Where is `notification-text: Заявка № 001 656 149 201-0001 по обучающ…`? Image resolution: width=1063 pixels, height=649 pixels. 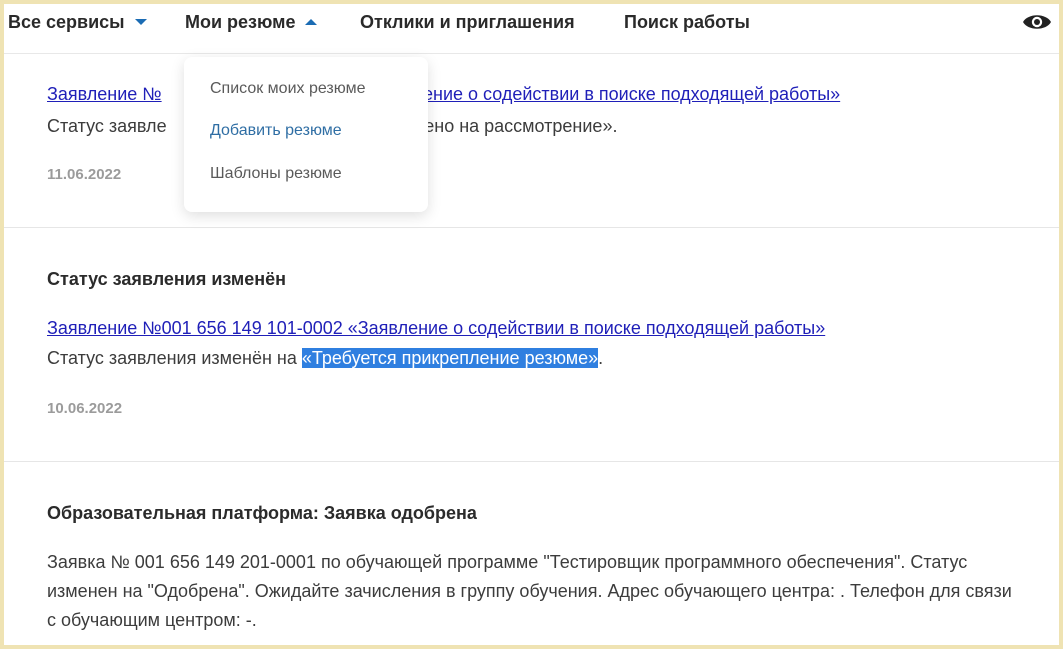
notification-text: Заявка № 001 656 149 201-0001 по обучающ… is located at coordinates (529, 591).